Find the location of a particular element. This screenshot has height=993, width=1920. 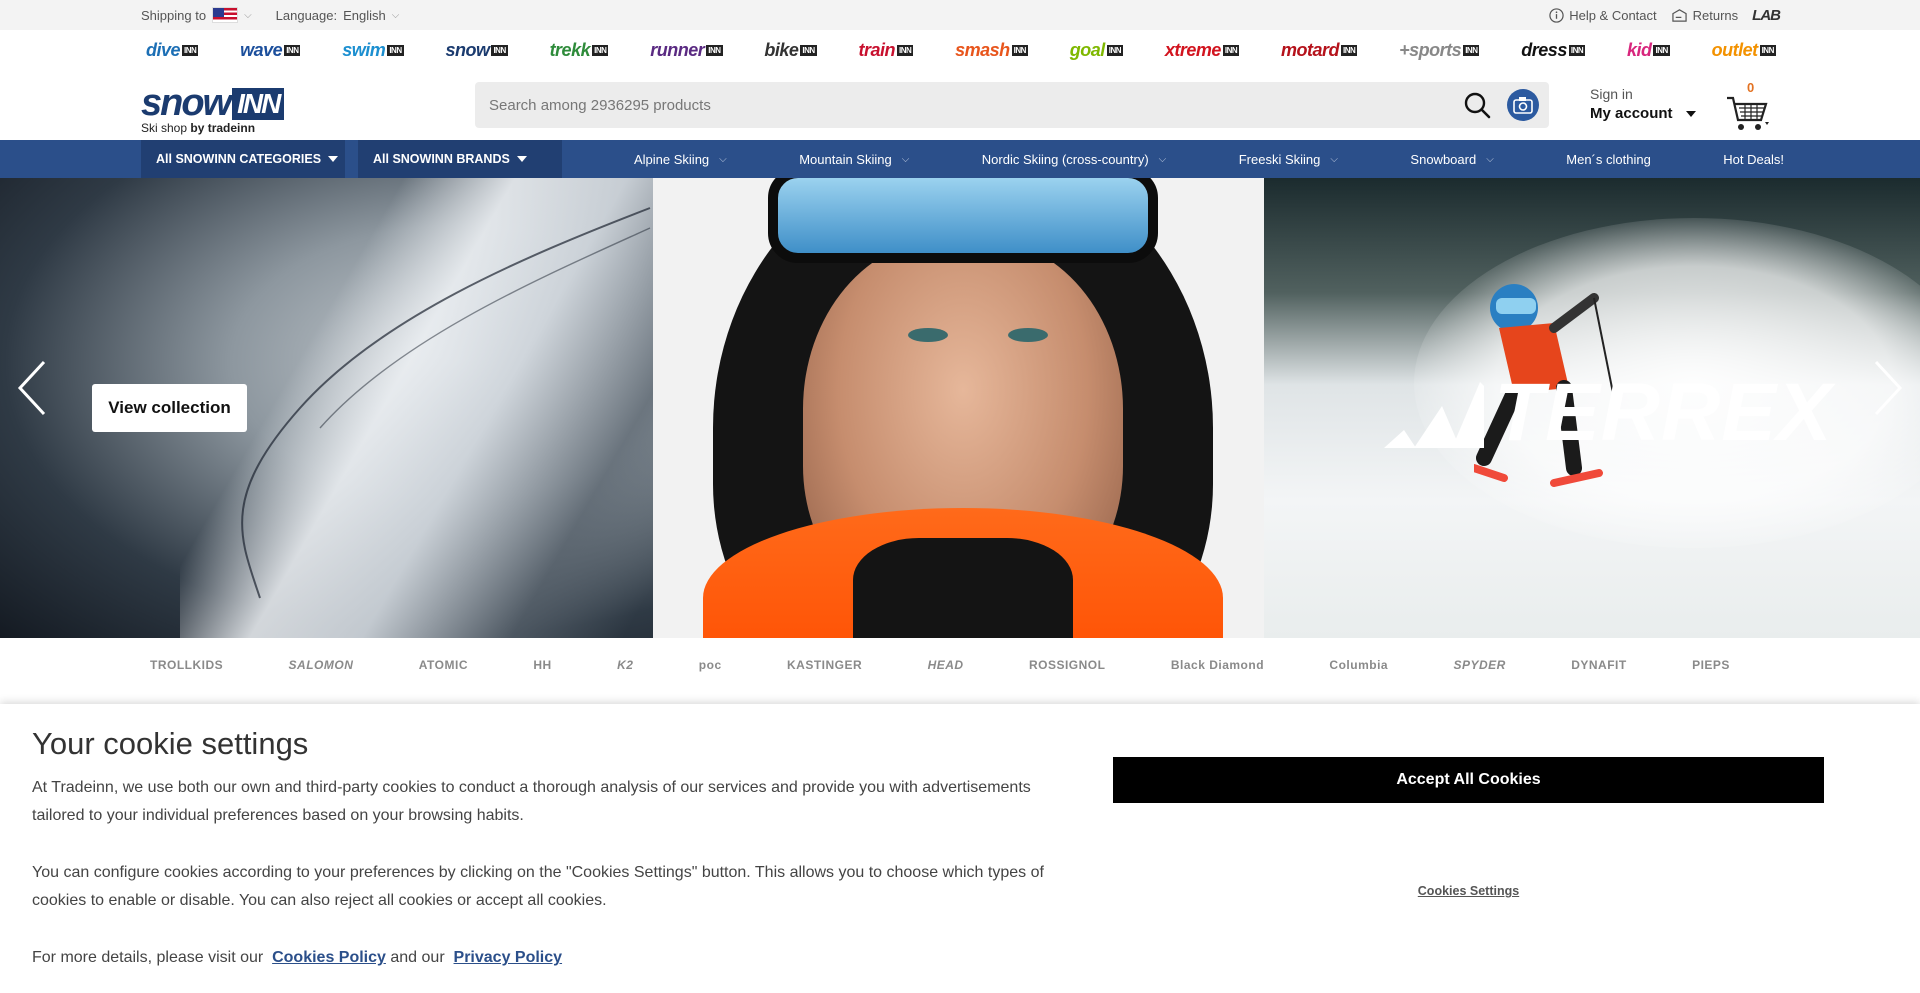

store-link-dress: dress INN is located at coordinates (1553, 50).